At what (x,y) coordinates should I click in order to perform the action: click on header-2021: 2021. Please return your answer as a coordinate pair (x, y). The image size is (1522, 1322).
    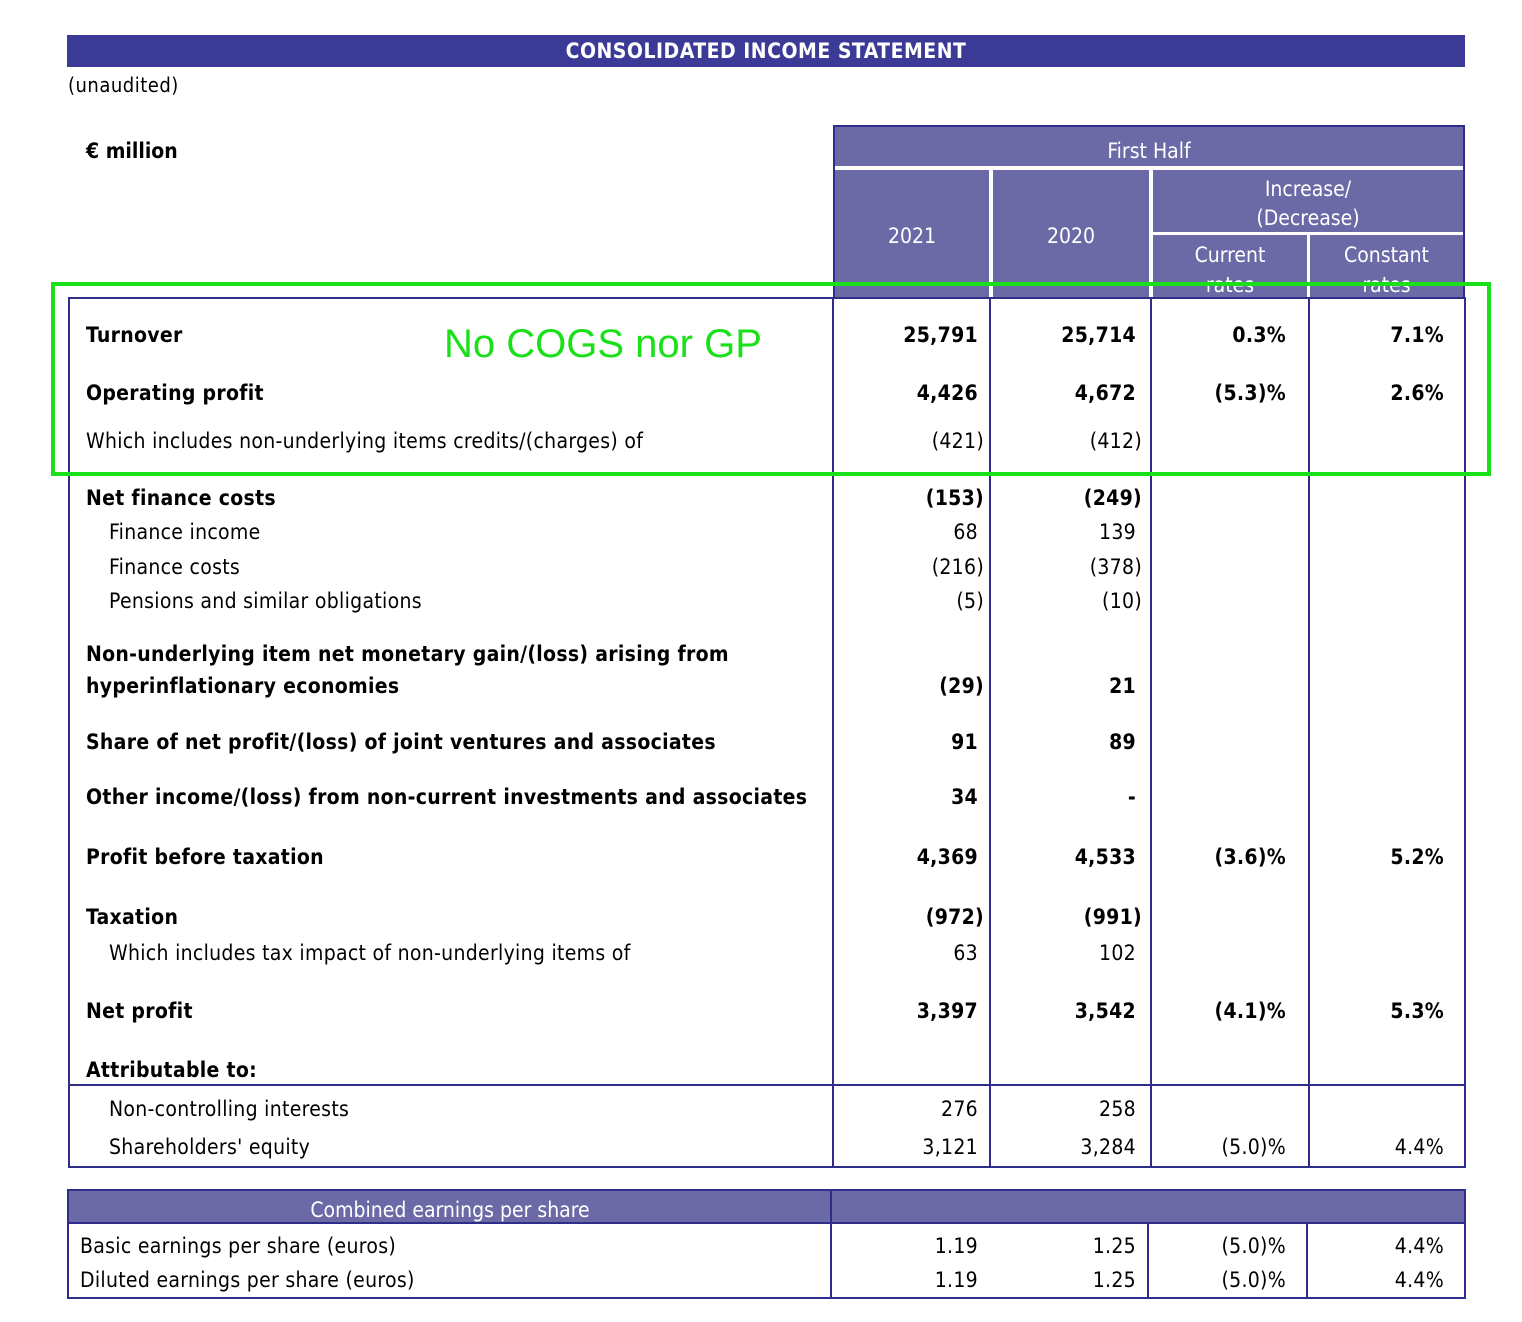
    Looking at the image, I should click on (912, 236).